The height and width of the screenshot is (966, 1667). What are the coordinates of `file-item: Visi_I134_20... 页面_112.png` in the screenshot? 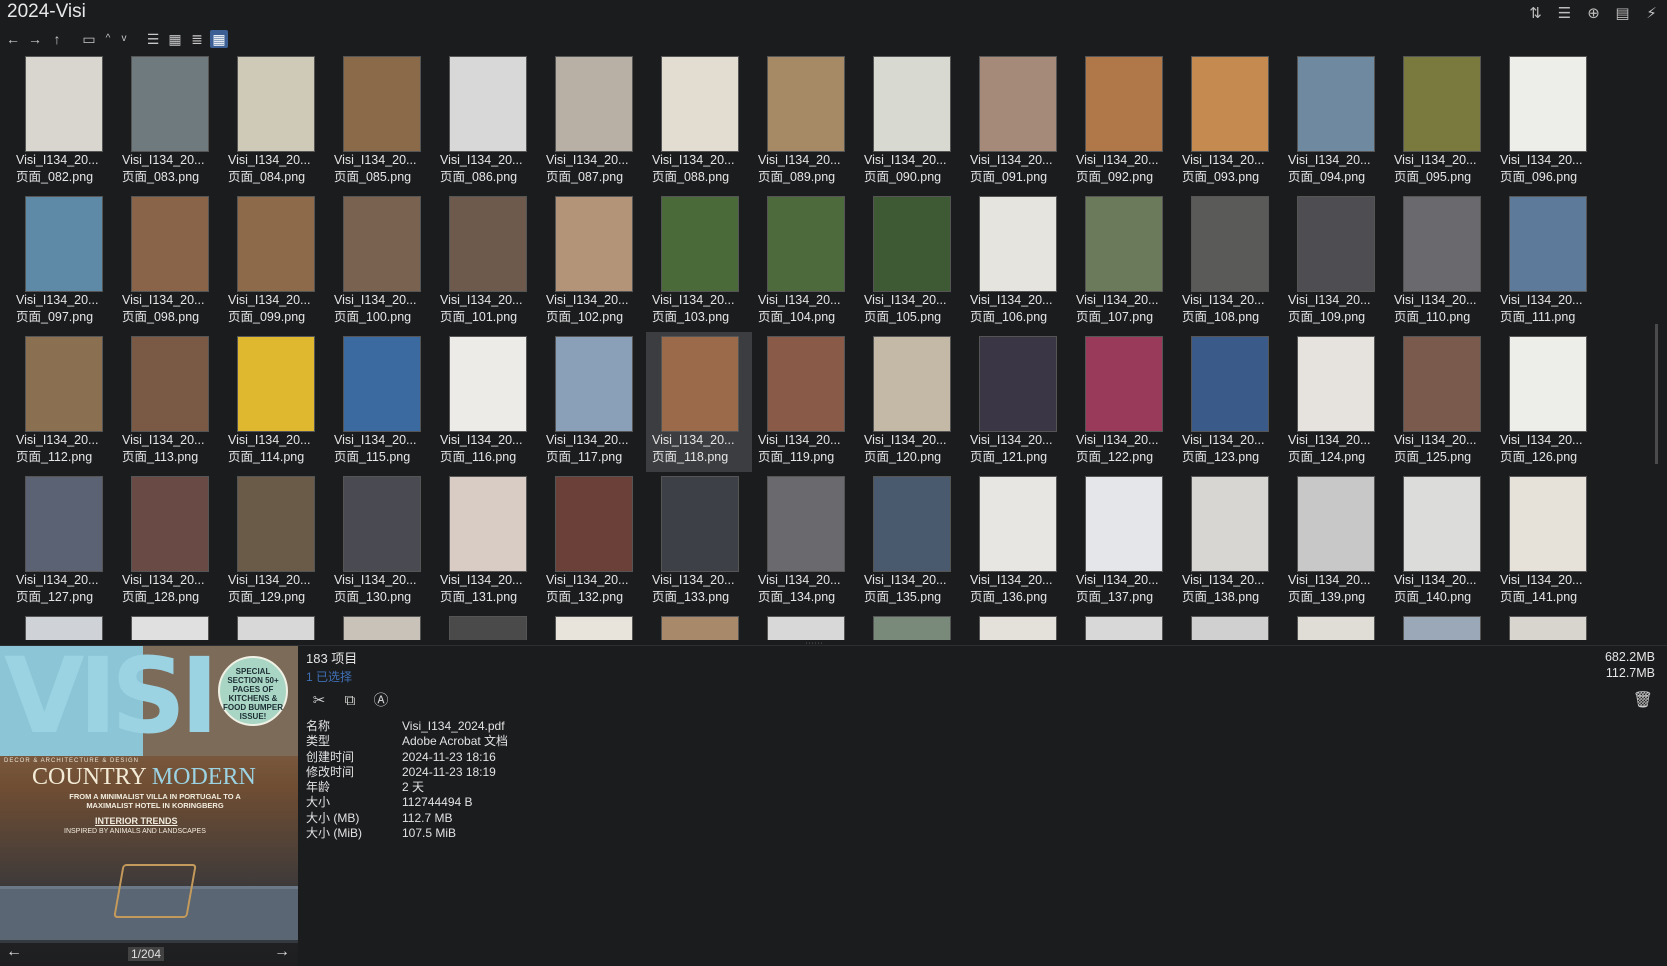 It's located at (63, 402).